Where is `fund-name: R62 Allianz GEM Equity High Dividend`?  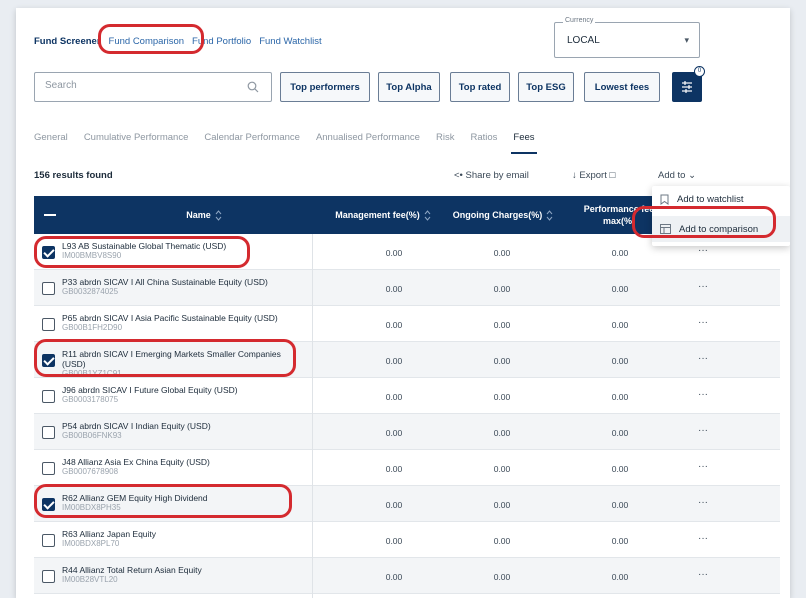 fund-name: R62 Allianz GEM Equity High Dividend is located at coordinates (135, 498).